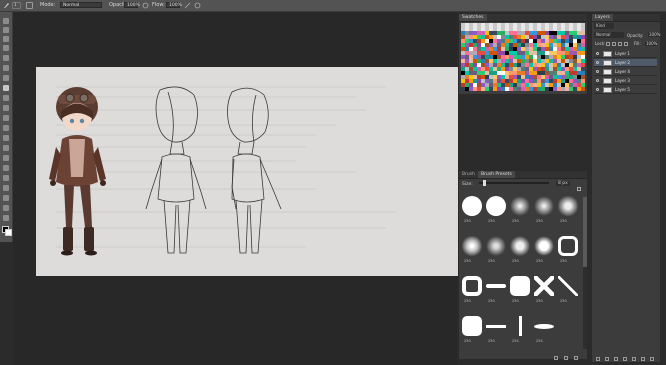  What do you see at coordinates (585, 273) in the screenshot?
I see `brush-scrollbar` at bounding box center [585, 273].